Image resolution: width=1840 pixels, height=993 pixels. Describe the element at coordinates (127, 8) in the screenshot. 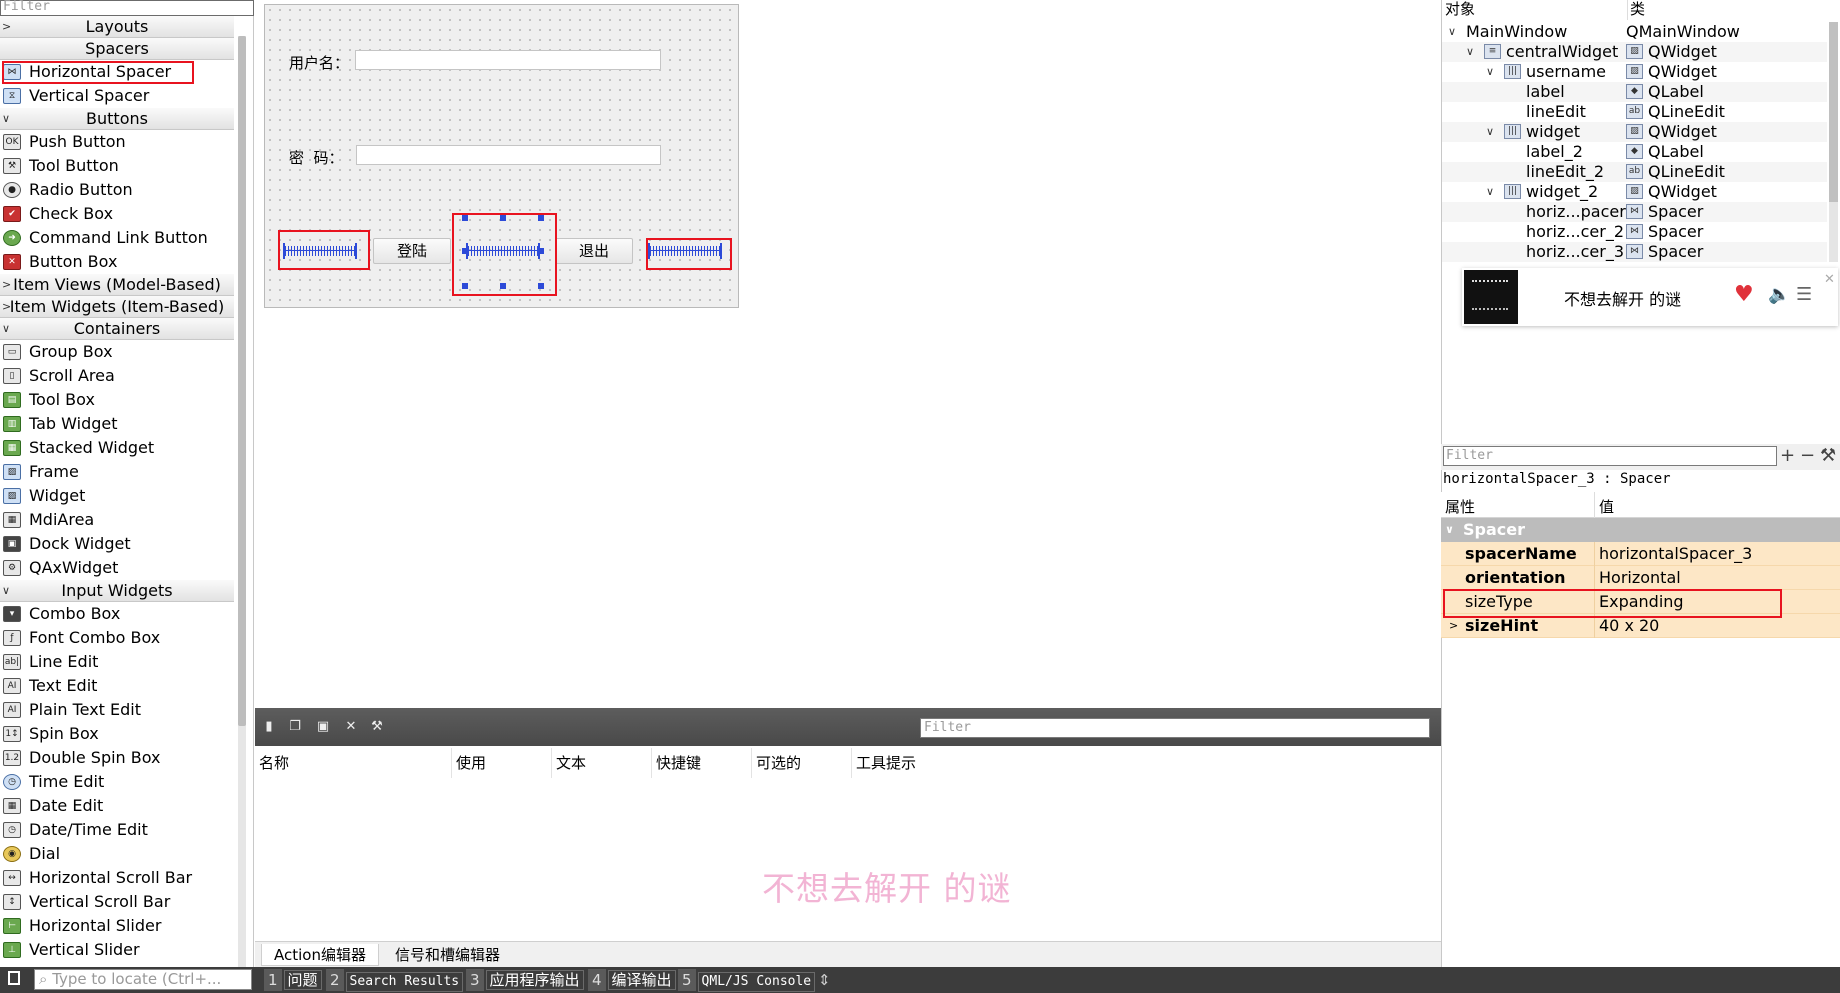

I see `widget-box-filter-input: Filter` at that location.